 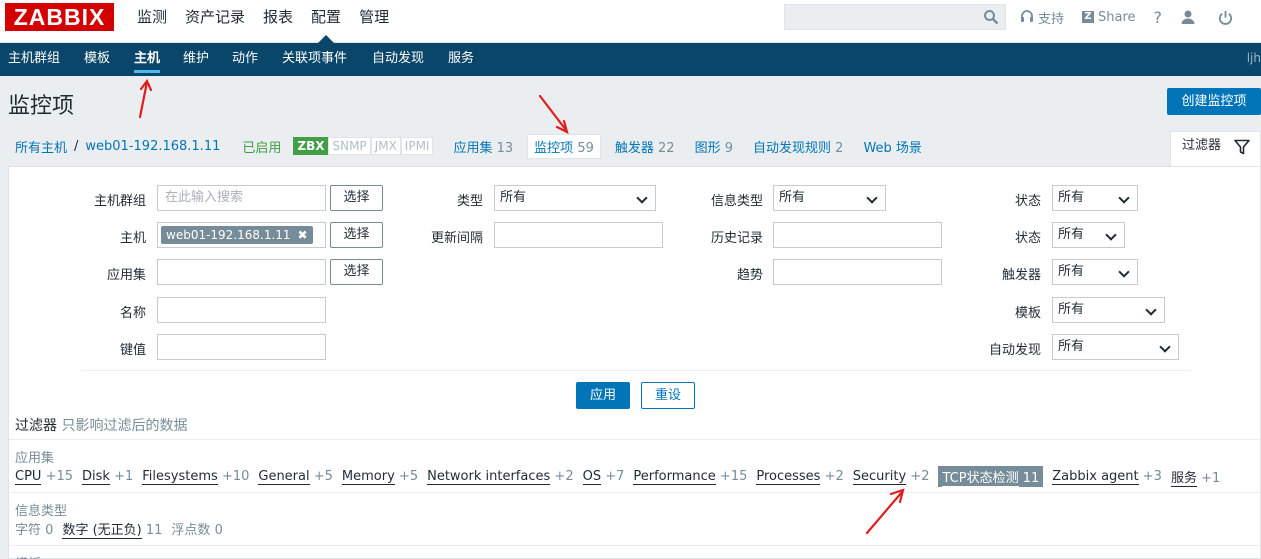 What do you see at coordinates (191, 530) in the screenshot?
I see `info-type-option-name: 浮点数` at bounding box center [191, 530].